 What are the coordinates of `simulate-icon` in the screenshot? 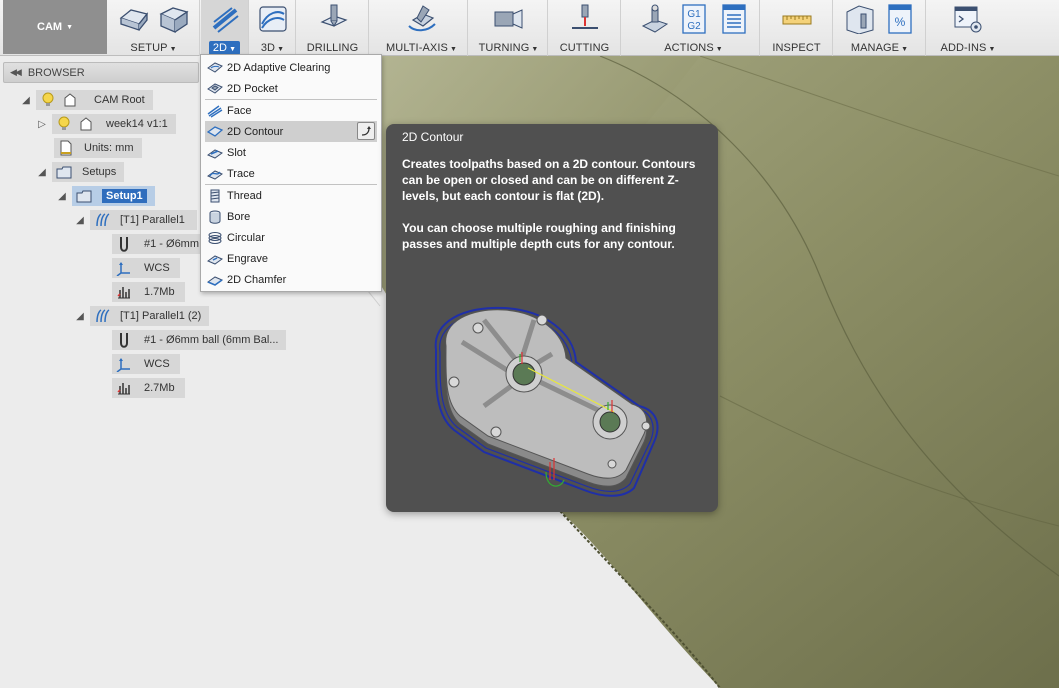 It's located at (654, 18).